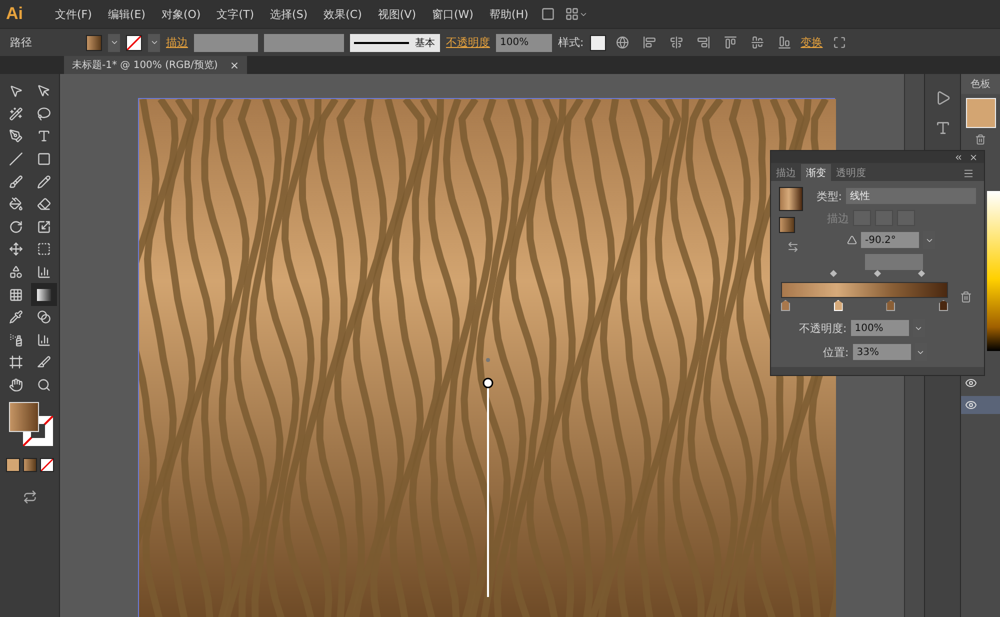 The width and height of the screenshot is (1000, 617). I want to click on rotate-tool-icon, so click(15, 227).